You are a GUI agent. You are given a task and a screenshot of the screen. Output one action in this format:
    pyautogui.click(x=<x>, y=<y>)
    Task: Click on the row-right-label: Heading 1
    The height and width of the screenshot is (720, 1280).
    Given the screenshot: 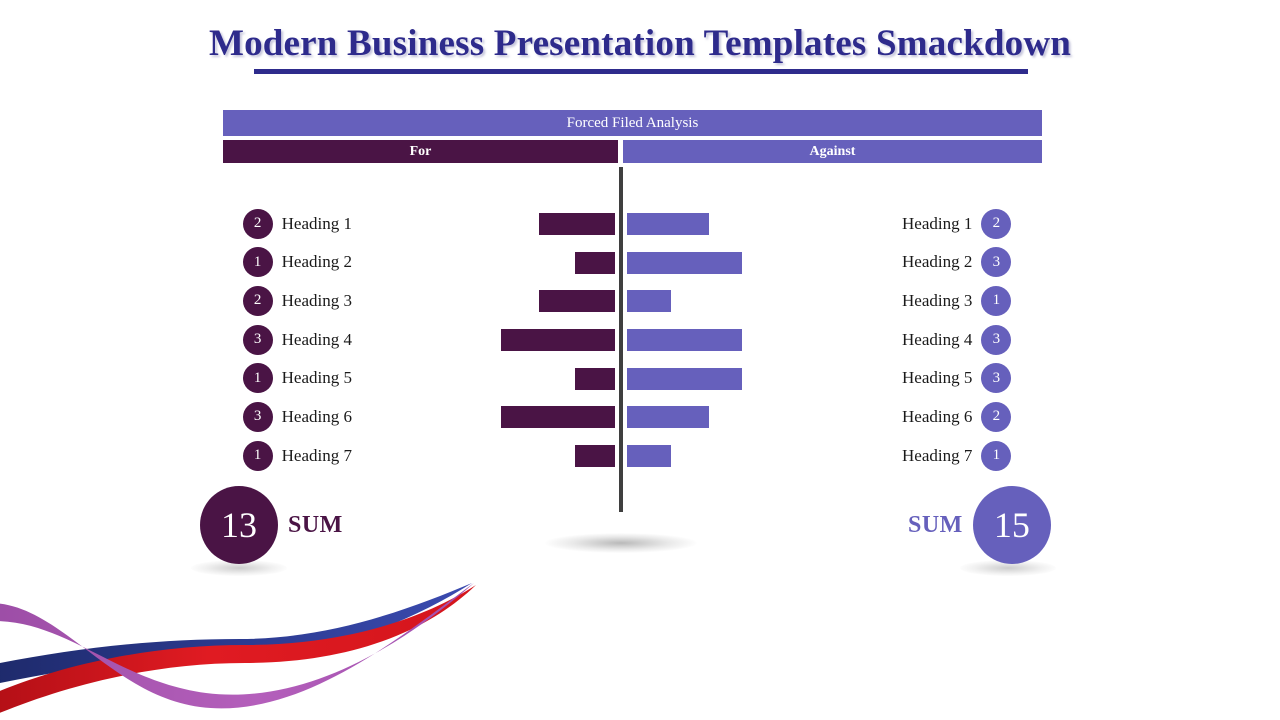 What is the action you would take?
    pyautogui.click(x=937, y=223)
    